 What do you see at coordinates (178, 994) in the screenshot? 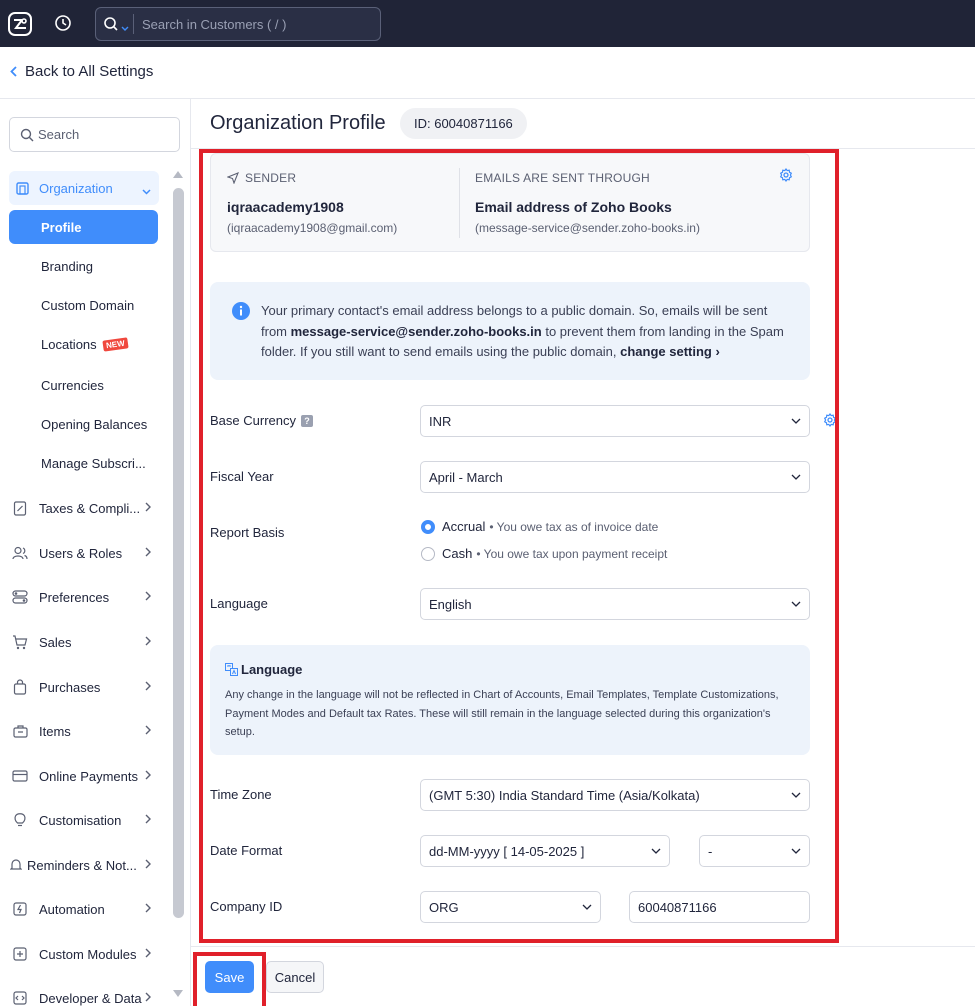
I see `scroll-down-icon` at bounding box center [178, 994].